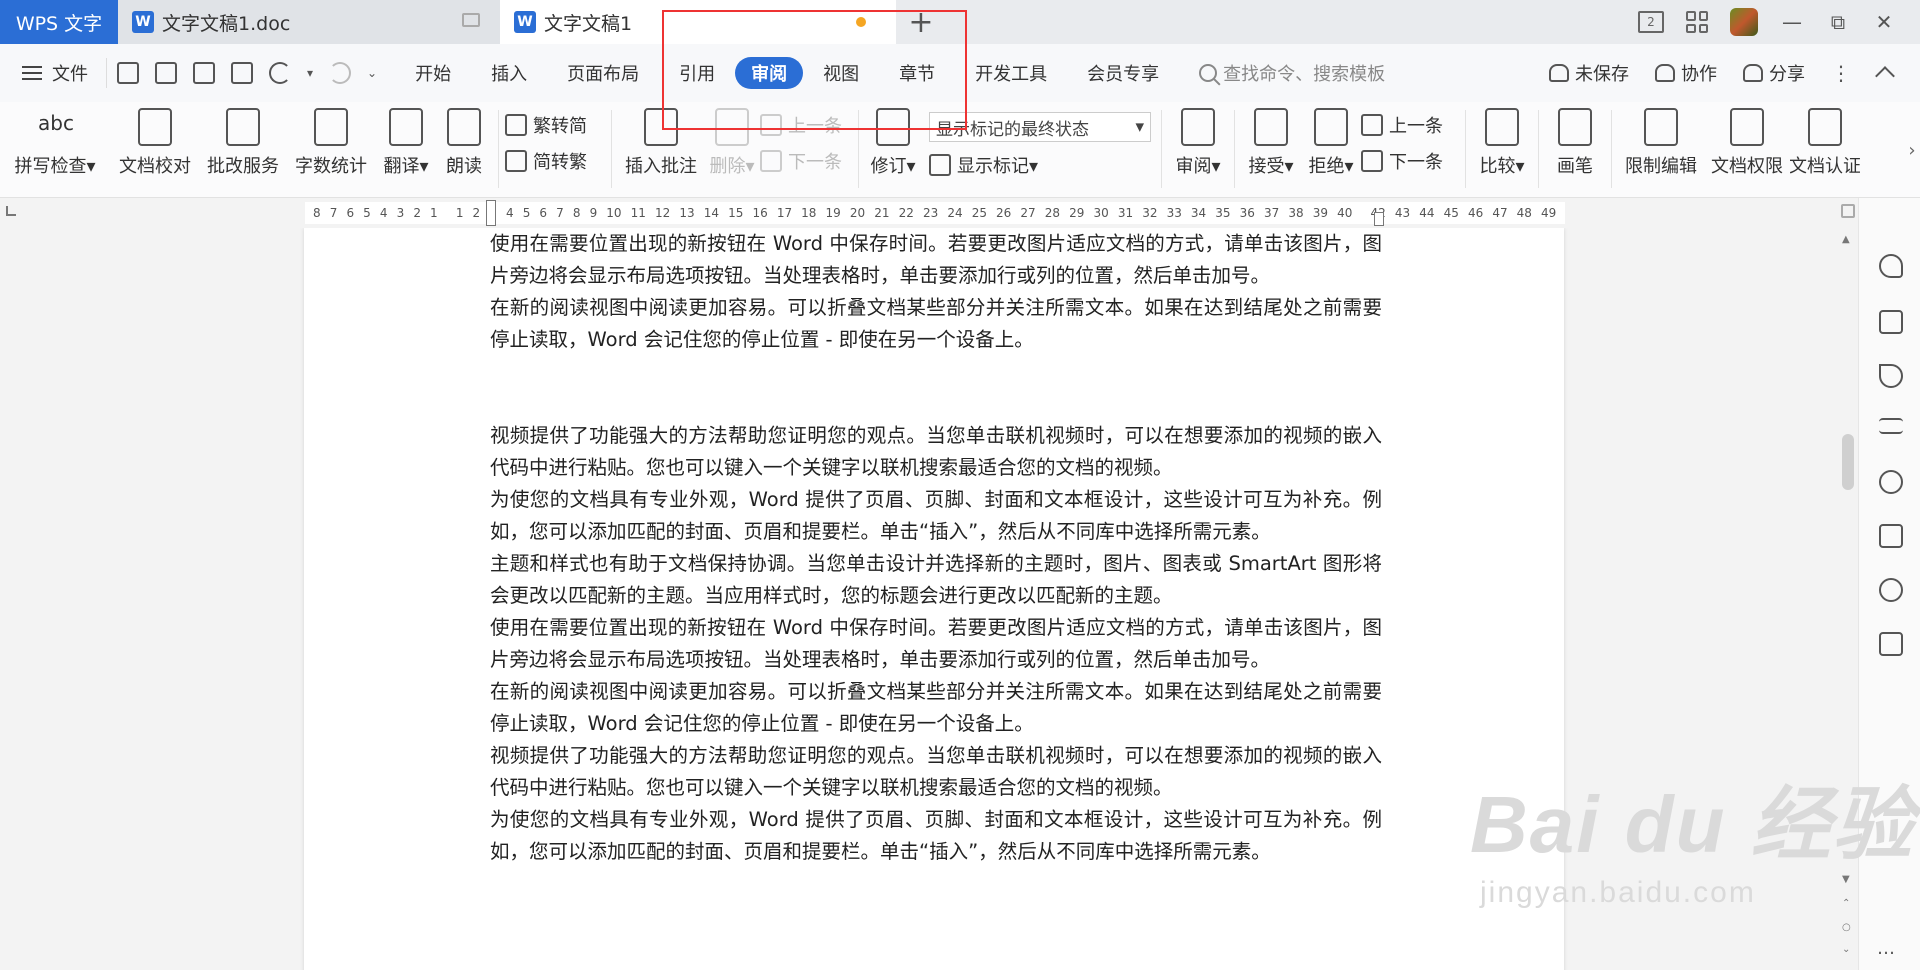  What do you see at coordinates (815, 162) in the screenshot?
I see `next-comment-label: 下一条` at bounding box center [815, 162].